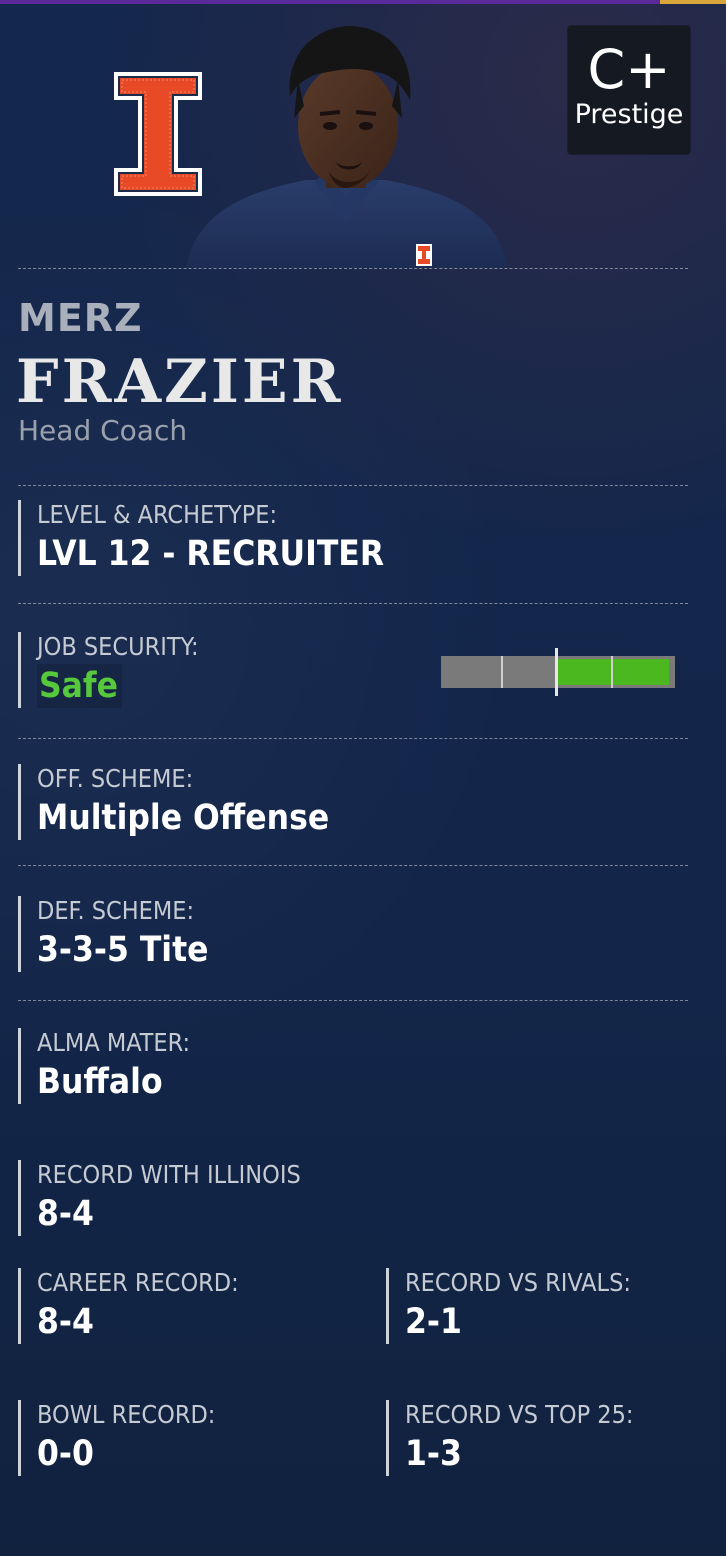 The width and height of the screenshot is (726, 1556). What do you see at coordinates (347, 147) in the screenshot?
I see `coach-portrait` at bounding box center [347, 147].